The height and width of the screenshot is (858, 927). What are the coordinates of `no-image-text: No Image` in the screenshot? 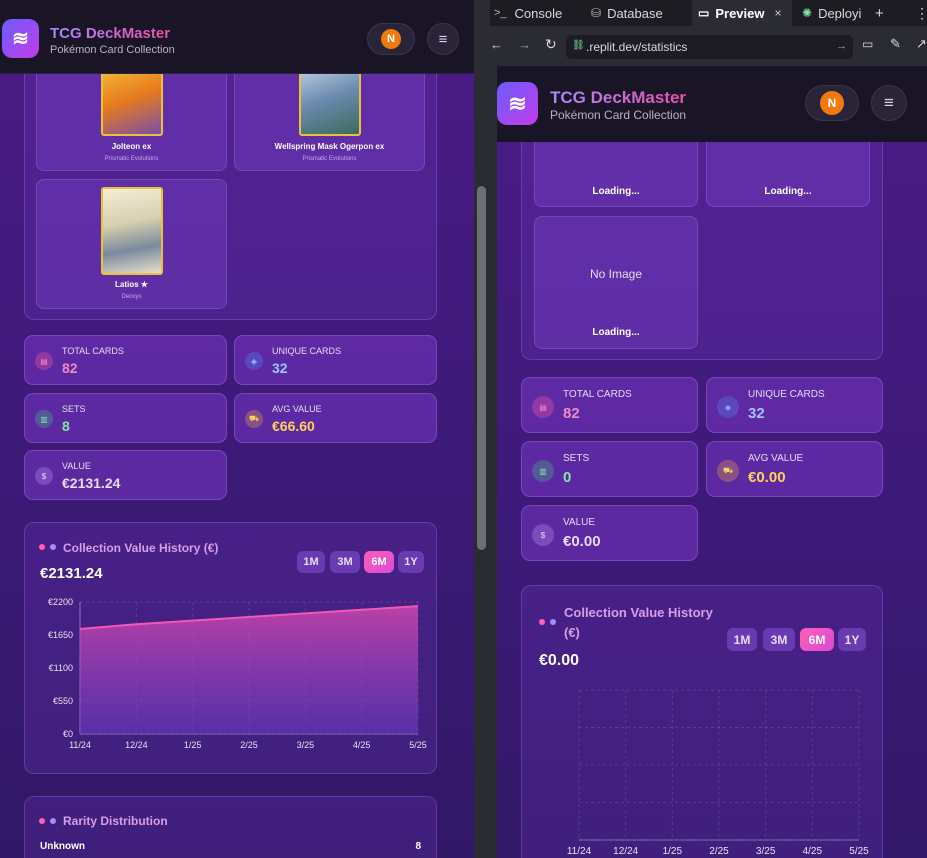 It's located at (616, 274).